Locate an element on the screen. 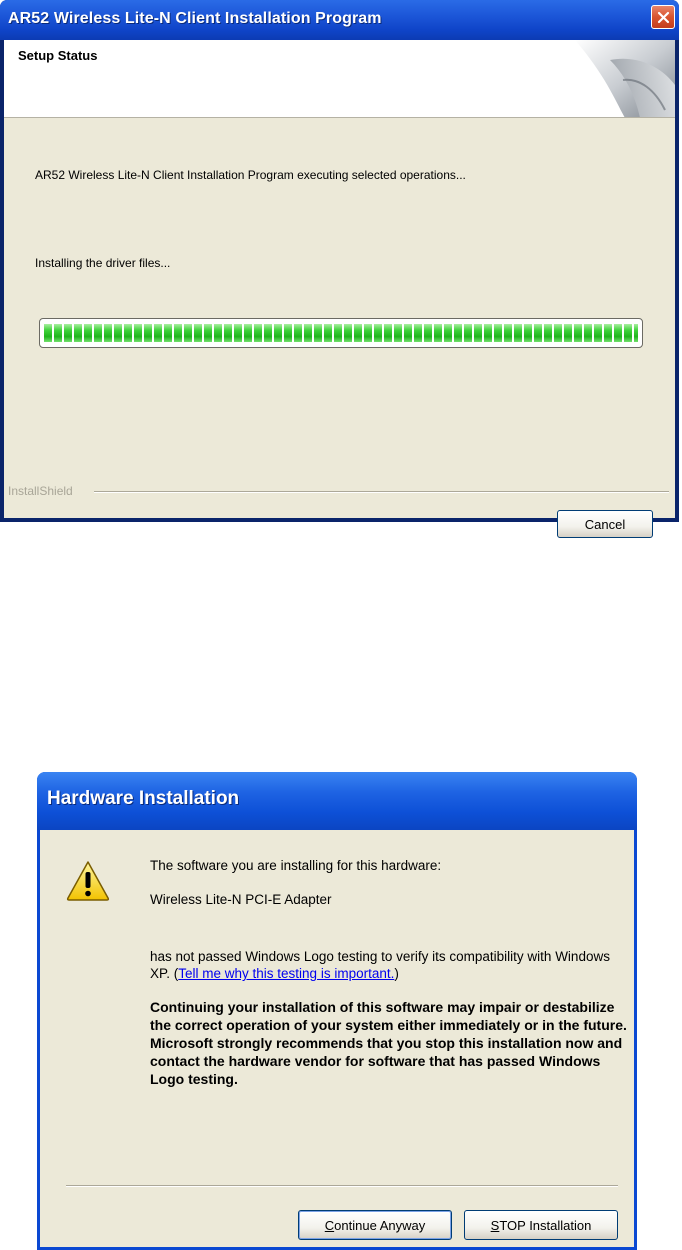 The image size is (682, 1250). continue-anyway-button: Continue Anyway is located at coordinates (375, 1225).